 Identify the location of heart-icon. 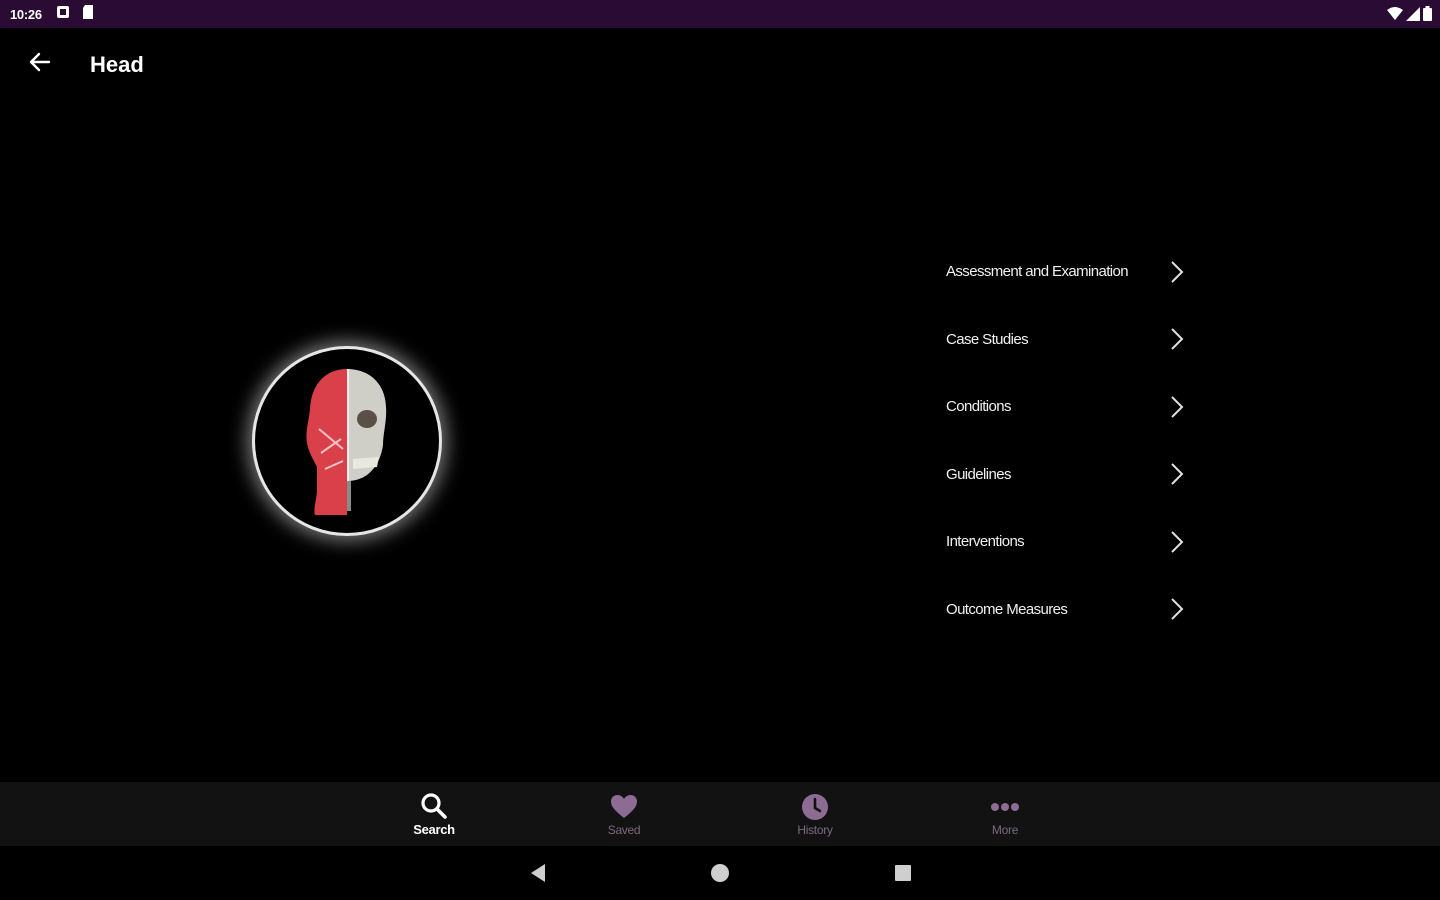
(624, 807).